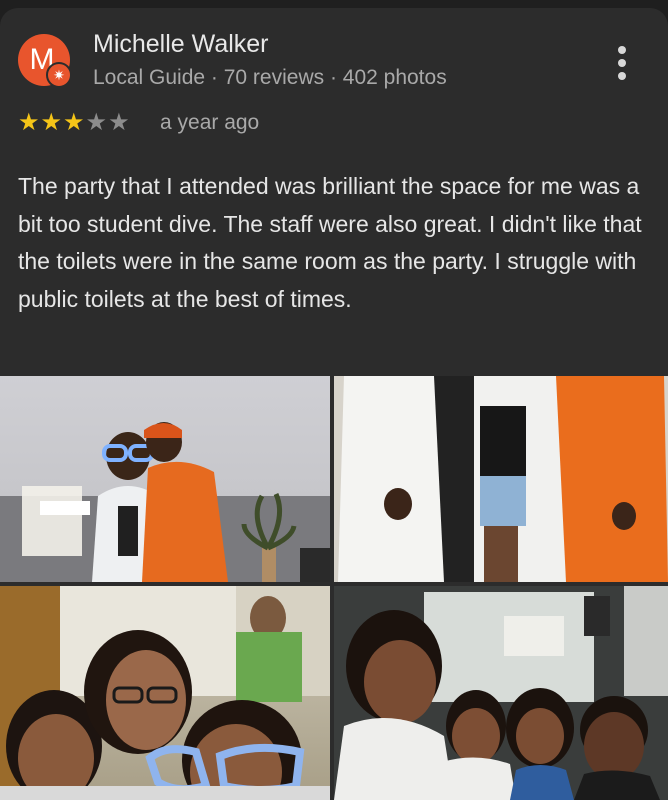  Describe the element at coordinates (59, 75) in the screenshot. I see `local-guide-badge-icon: ✷` at that location.